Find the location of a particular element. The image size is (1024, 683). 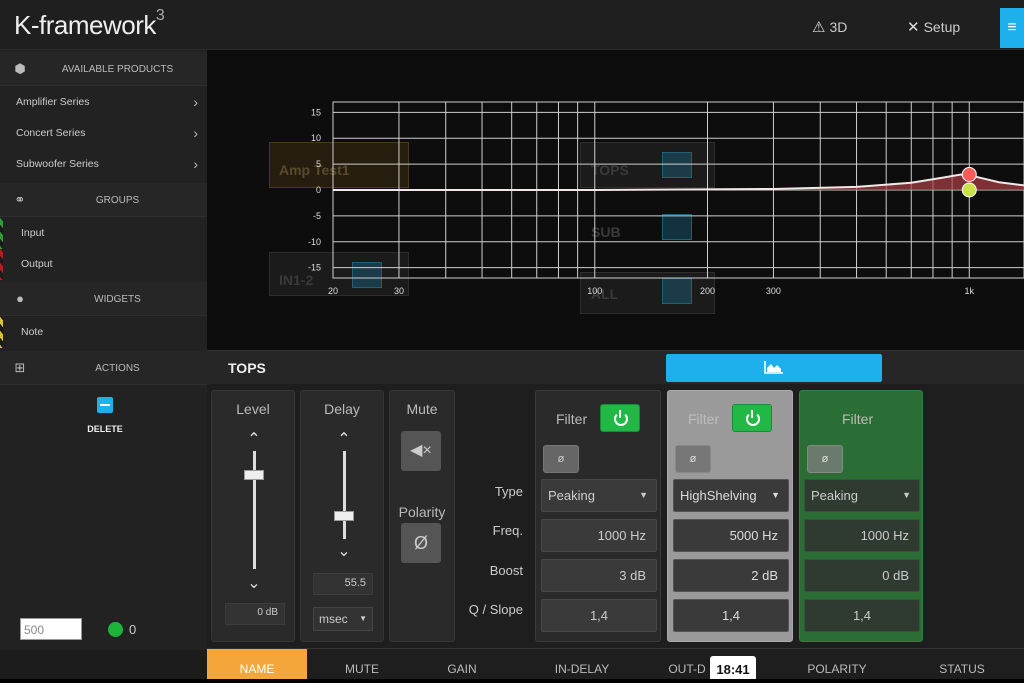

speaker-muted-icon: ◀× is located at coordinates (421, 450).